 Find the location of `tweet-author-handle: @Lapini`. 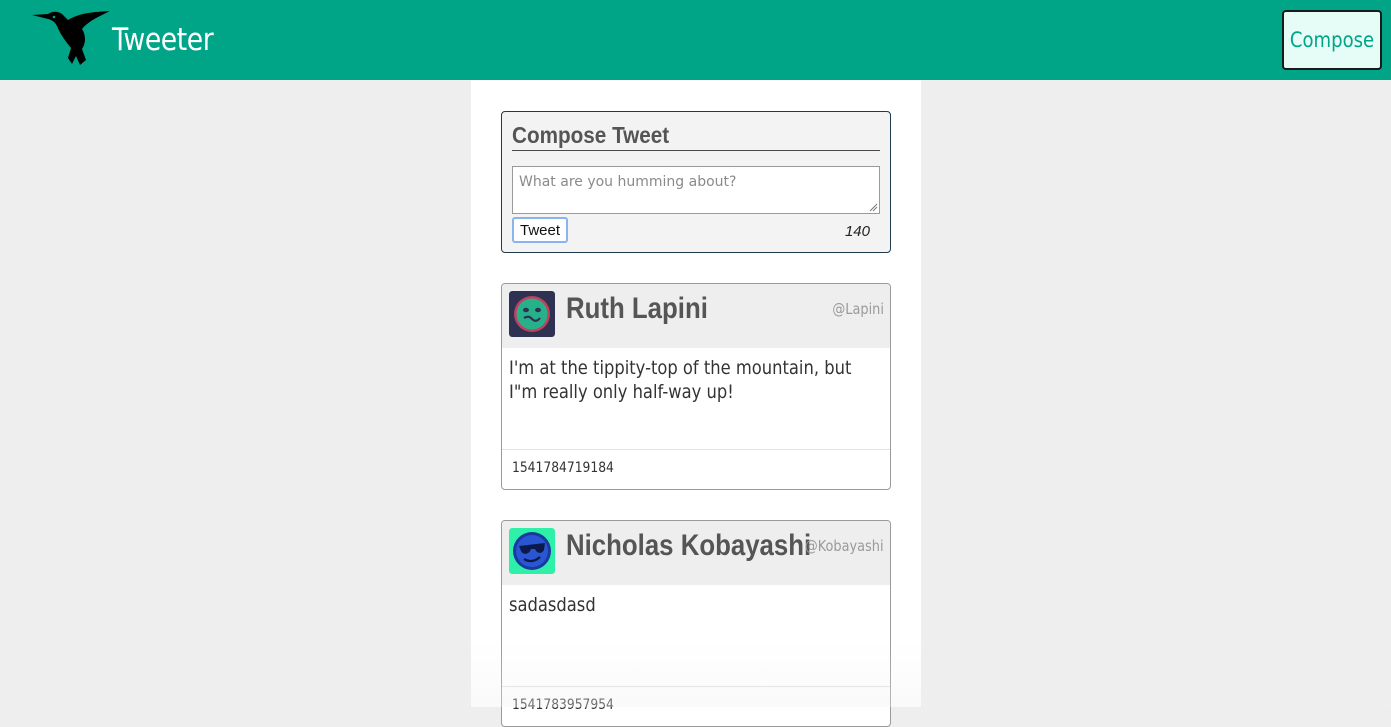

tweet-author-handle: @Lapini is located at coordinates (858, 309).